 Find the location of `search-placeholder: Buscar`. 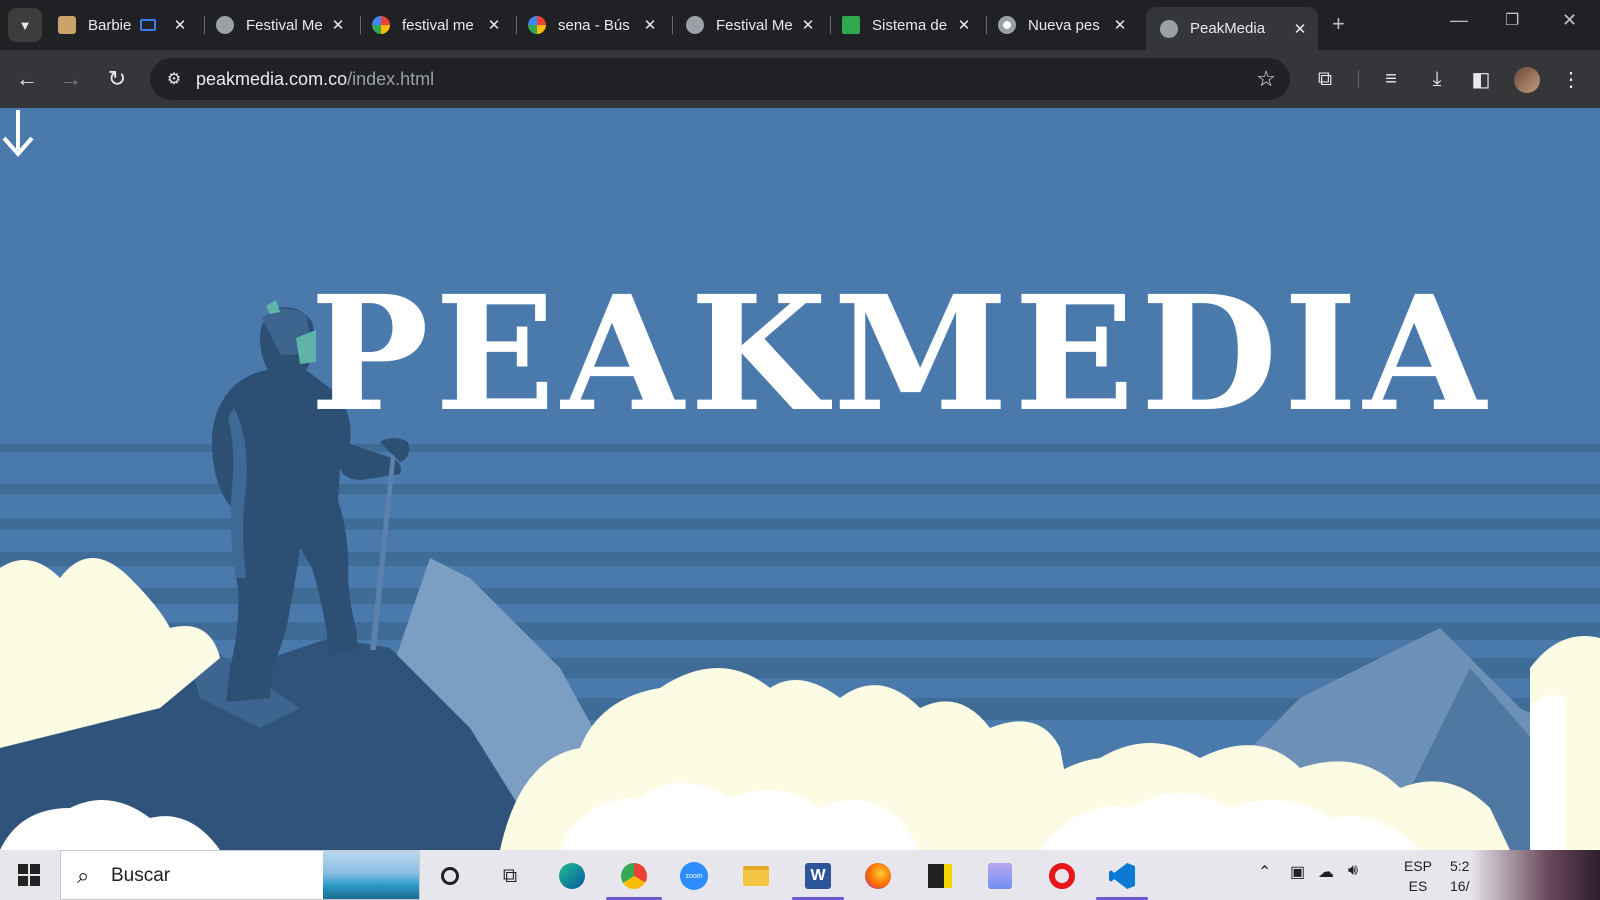

search-placeholder: Buscar is located at coordinates (141, 875).